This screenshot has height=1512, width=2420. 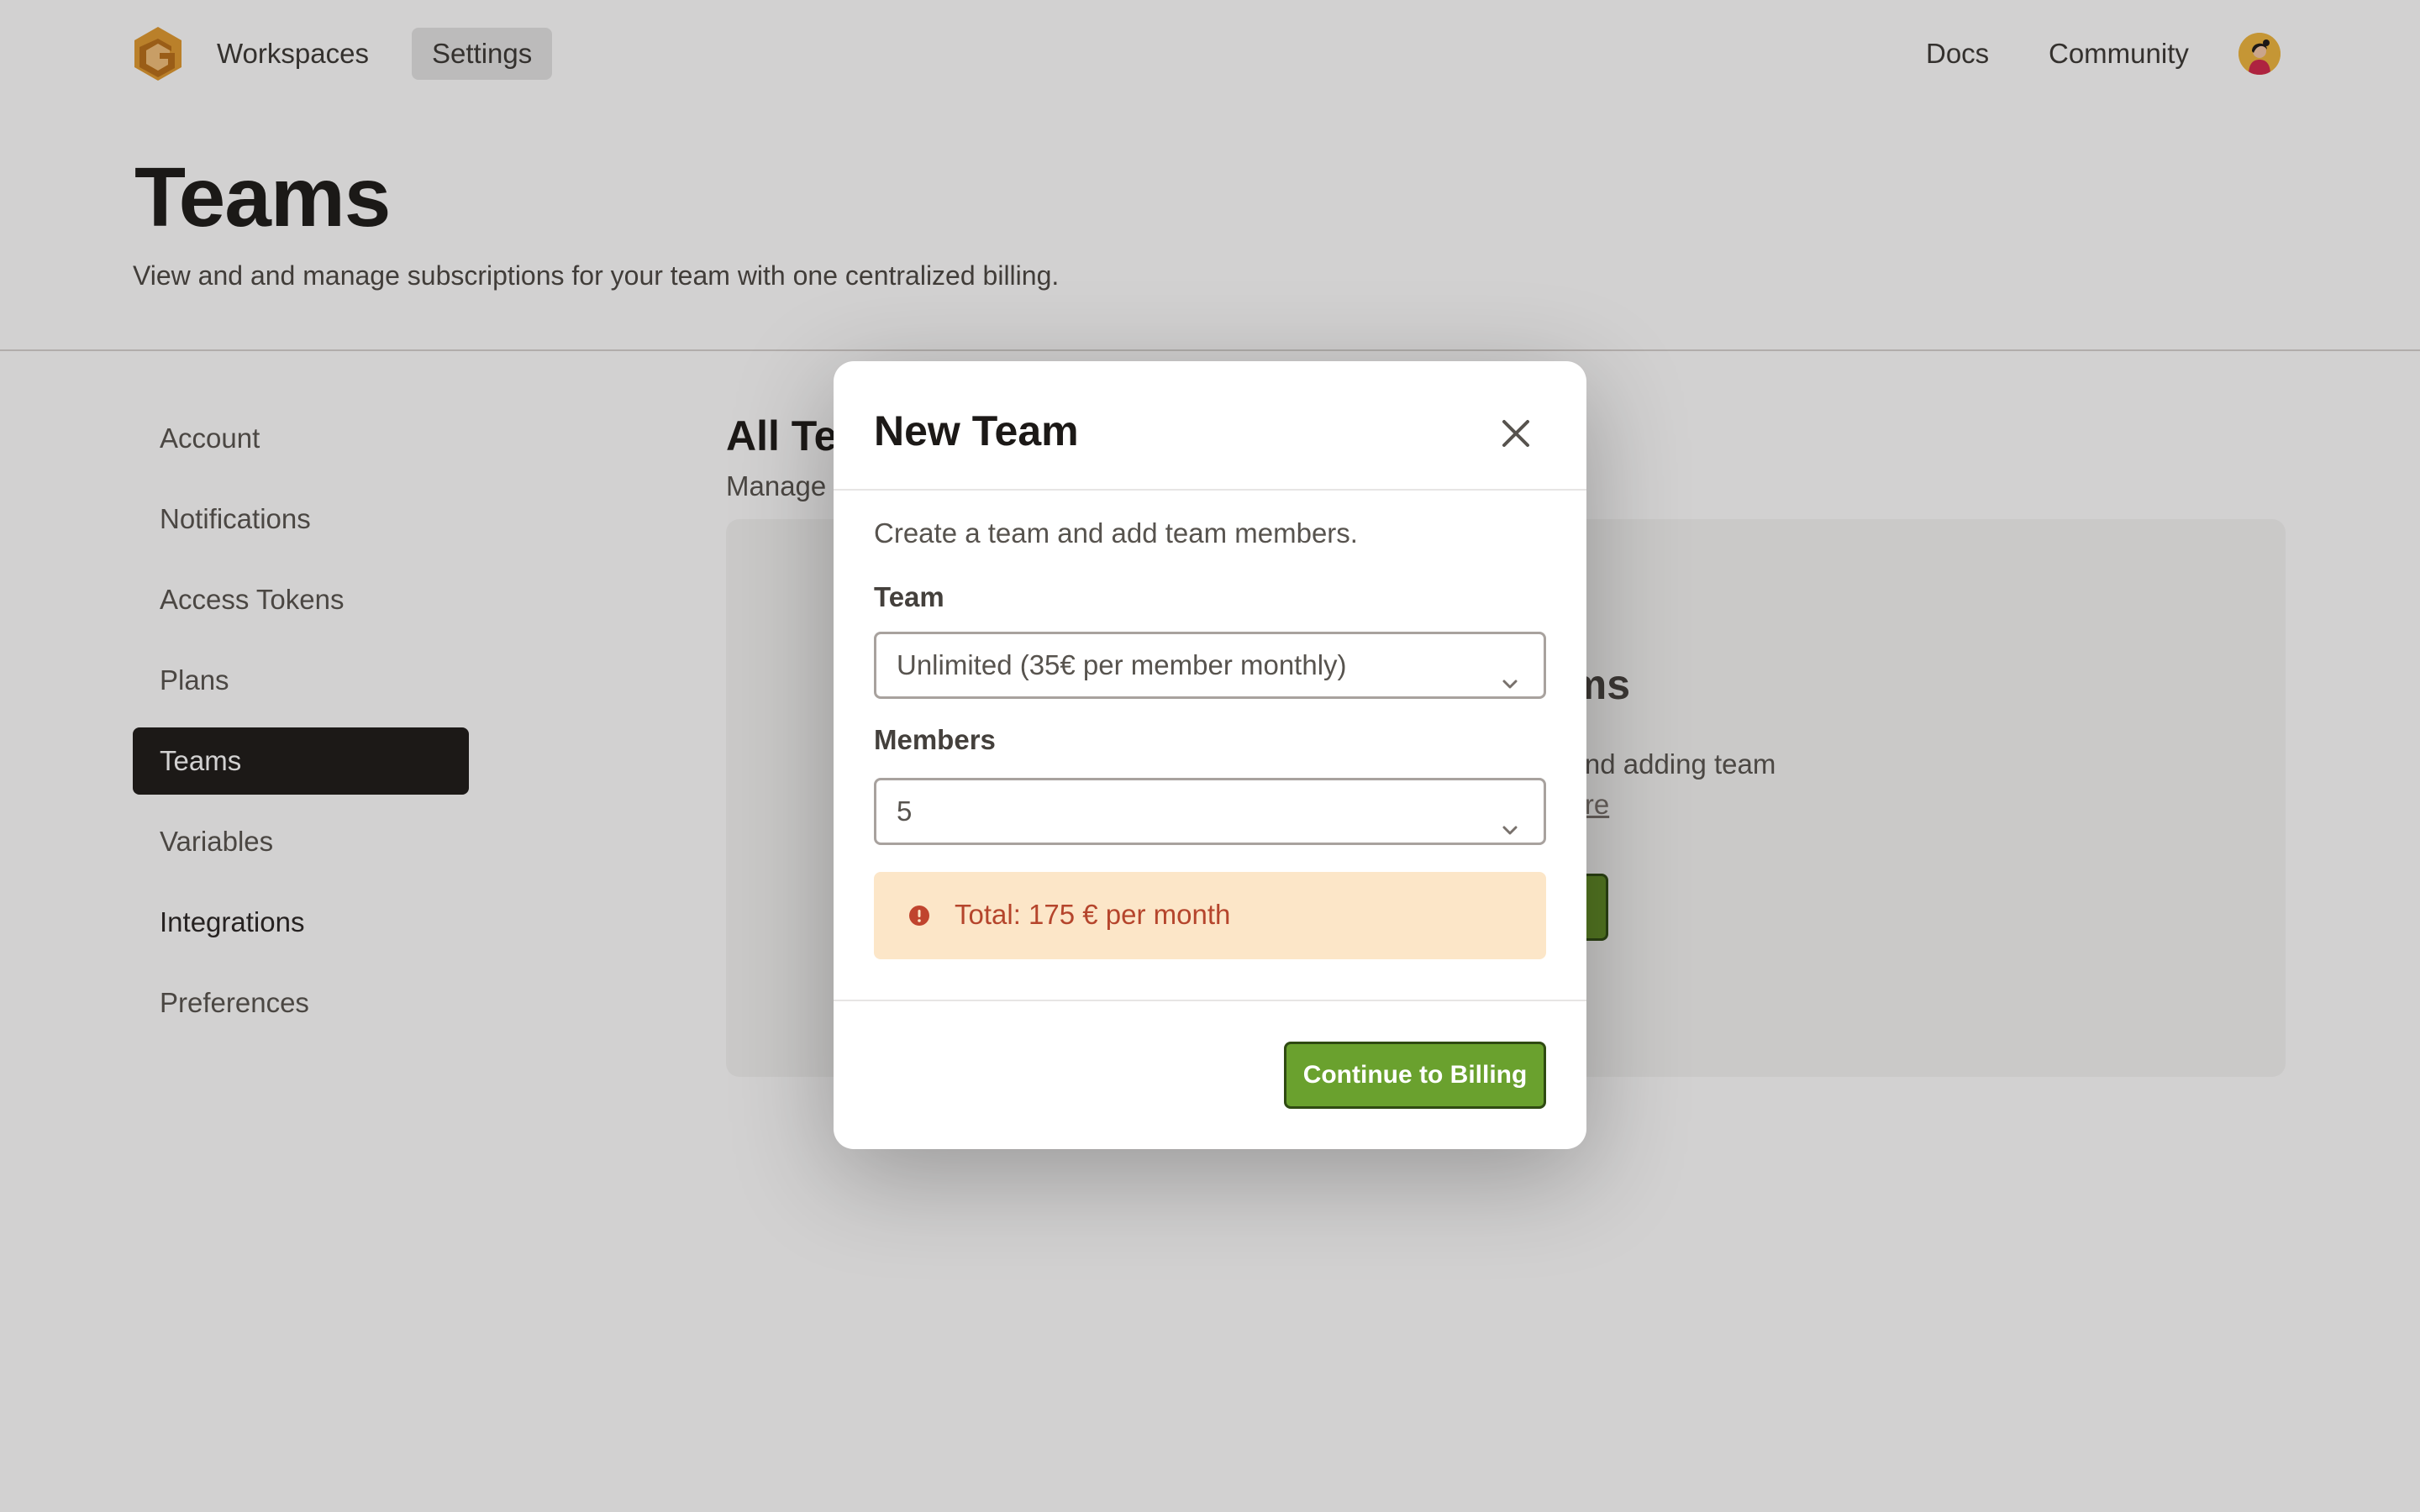 What do you see at coordinates (1210, 490) in the screenshot?
I see `dialog-header-divider` at bounding box center [1210, 490].